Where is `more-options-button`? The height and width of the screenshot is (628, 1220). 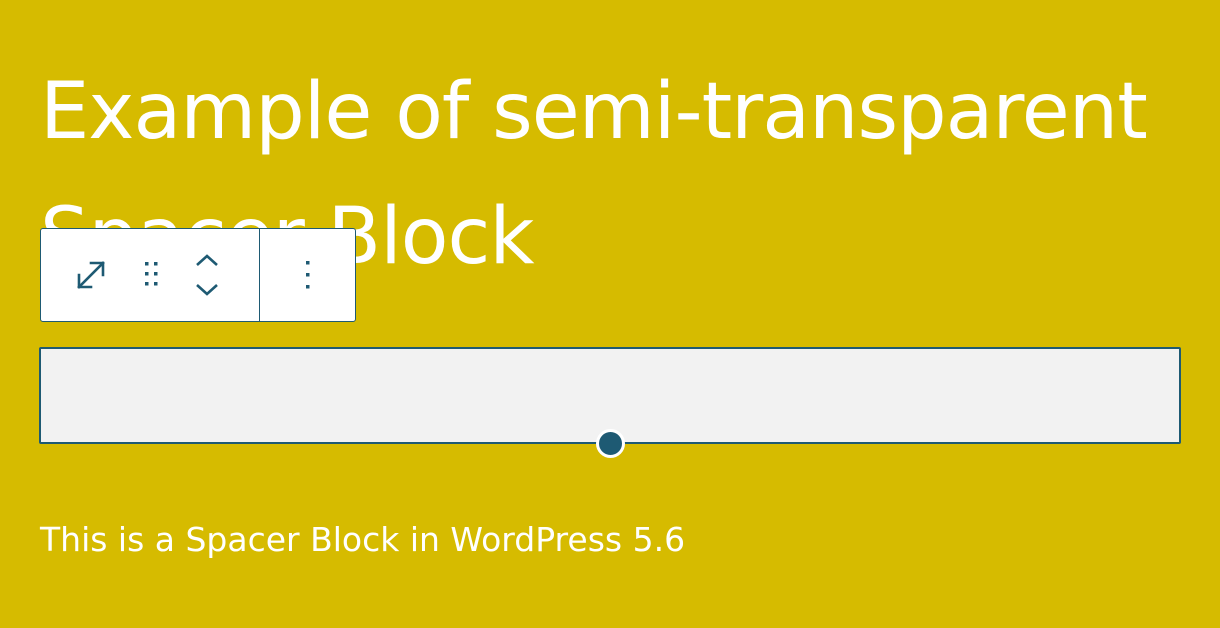 more-options-button is located at coordinates (308, 275).